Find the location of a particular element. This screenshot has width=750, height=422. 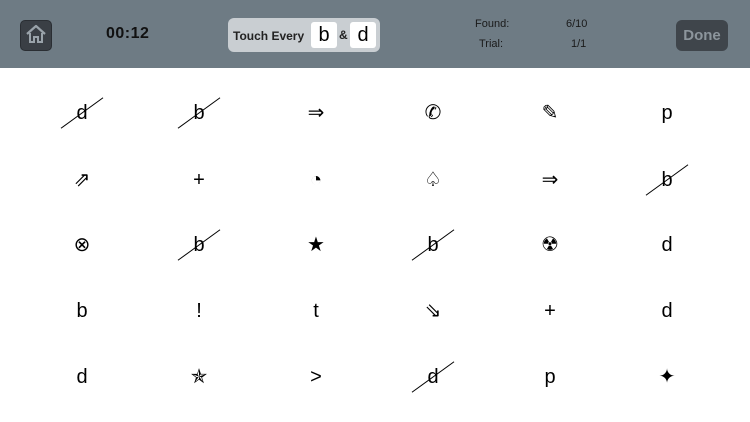

home-button is located at coordinates (36, 35).